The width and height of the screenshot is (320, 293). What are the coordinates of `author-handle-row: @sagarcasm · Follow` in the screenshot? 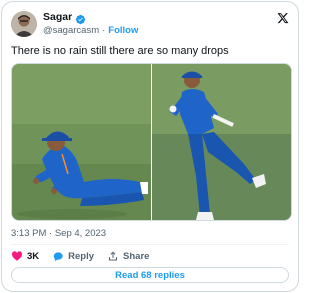 It's located at (90, 30).